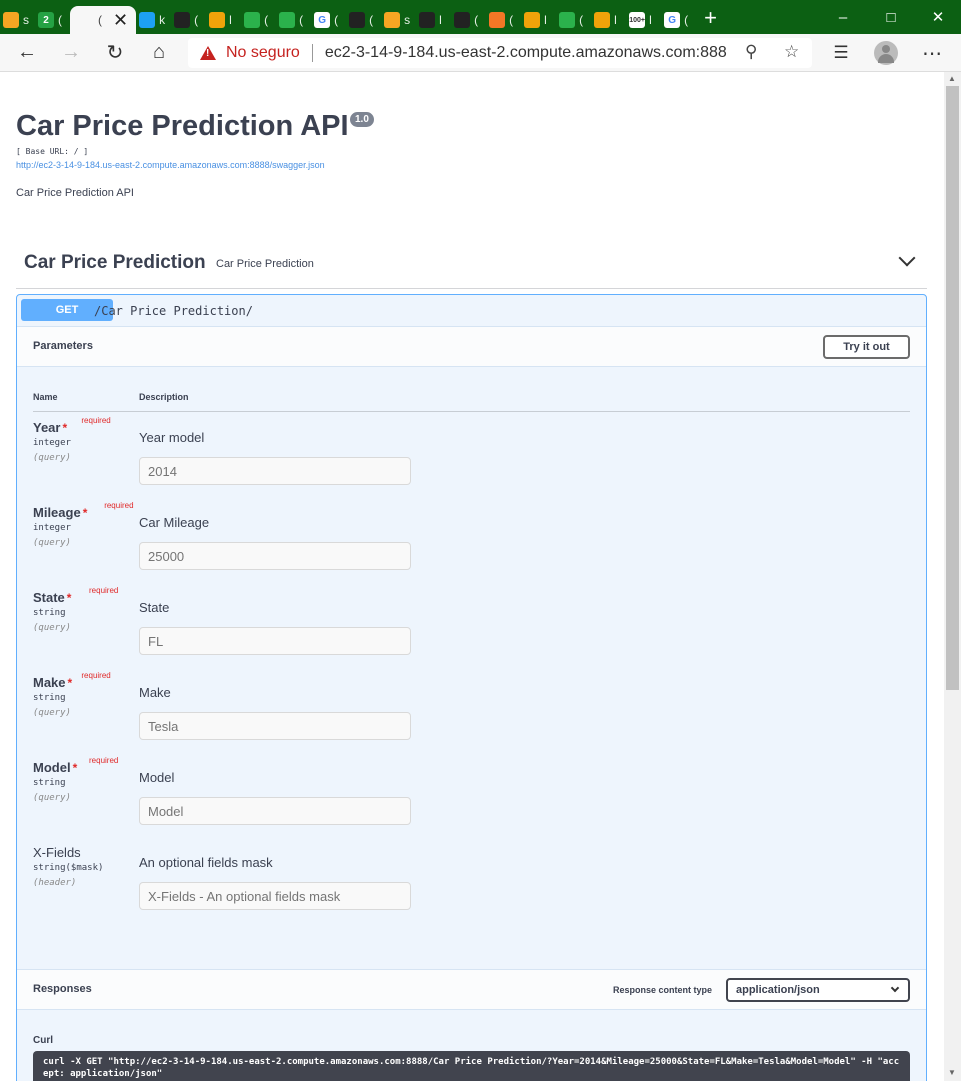 Image resolution: width=961 pixels, height=1081 pixels. I want to click on scrollbar-thumb, so click(952, 388).